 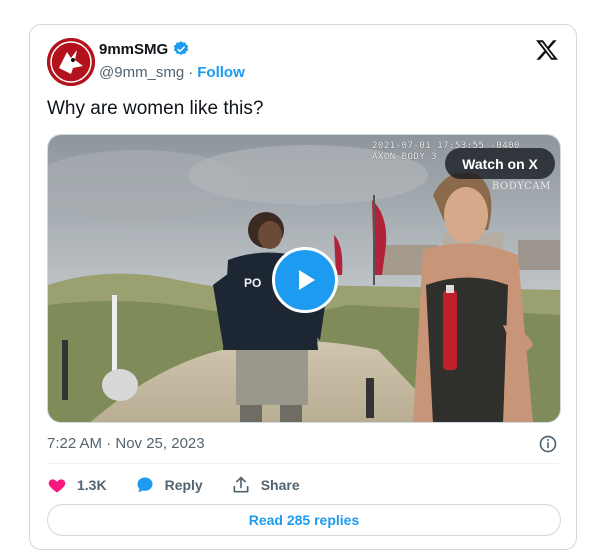 What do you see at coordinates (241, 484) in the screenshot?
I see `share-icon` at bounding box center [241, 484].